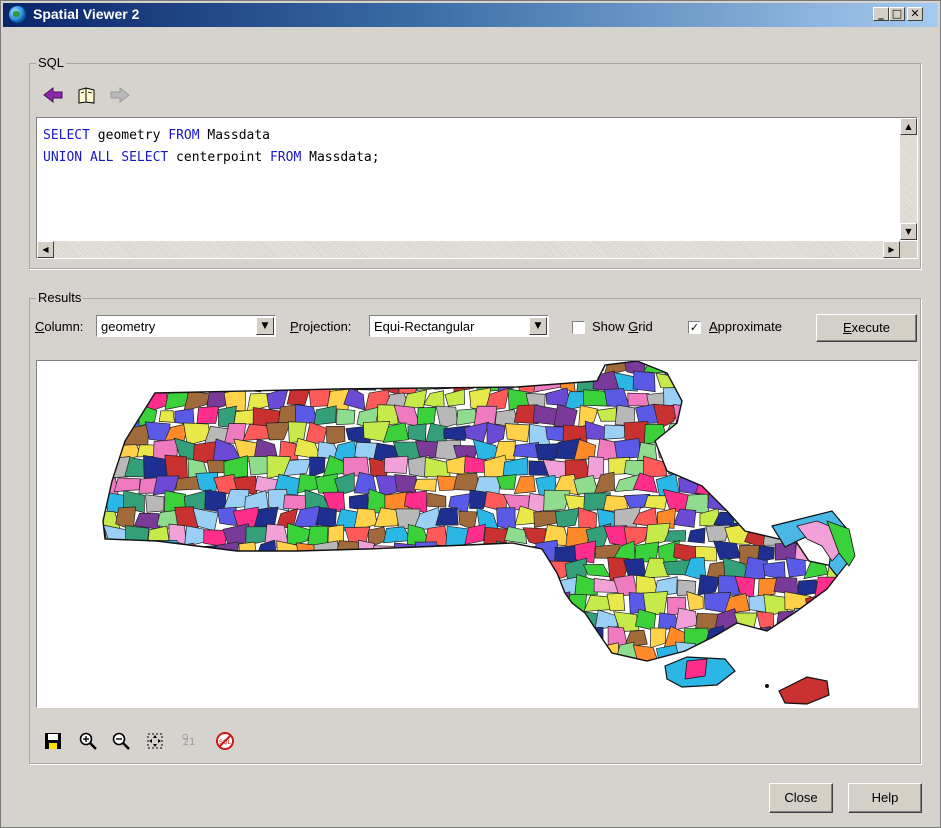 Image resolution: width=941 pixels, height=828 pixels. I want to click on show-grid-checkbox, so click(578, 327).